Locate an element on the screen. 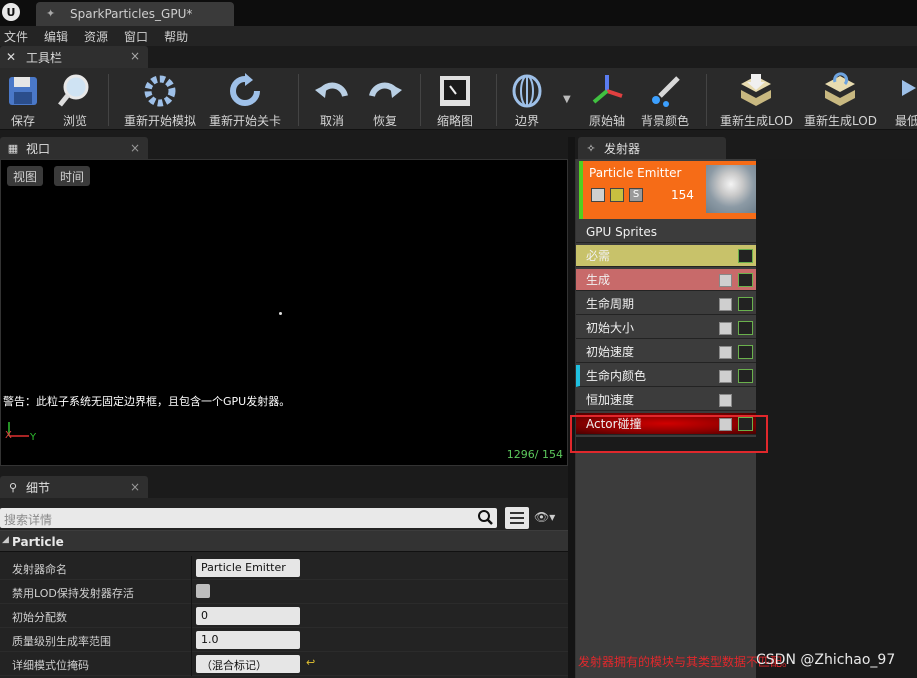 This screenshot has height=678, width=917. view-options-list-icon is located at coordinates (517, 518).